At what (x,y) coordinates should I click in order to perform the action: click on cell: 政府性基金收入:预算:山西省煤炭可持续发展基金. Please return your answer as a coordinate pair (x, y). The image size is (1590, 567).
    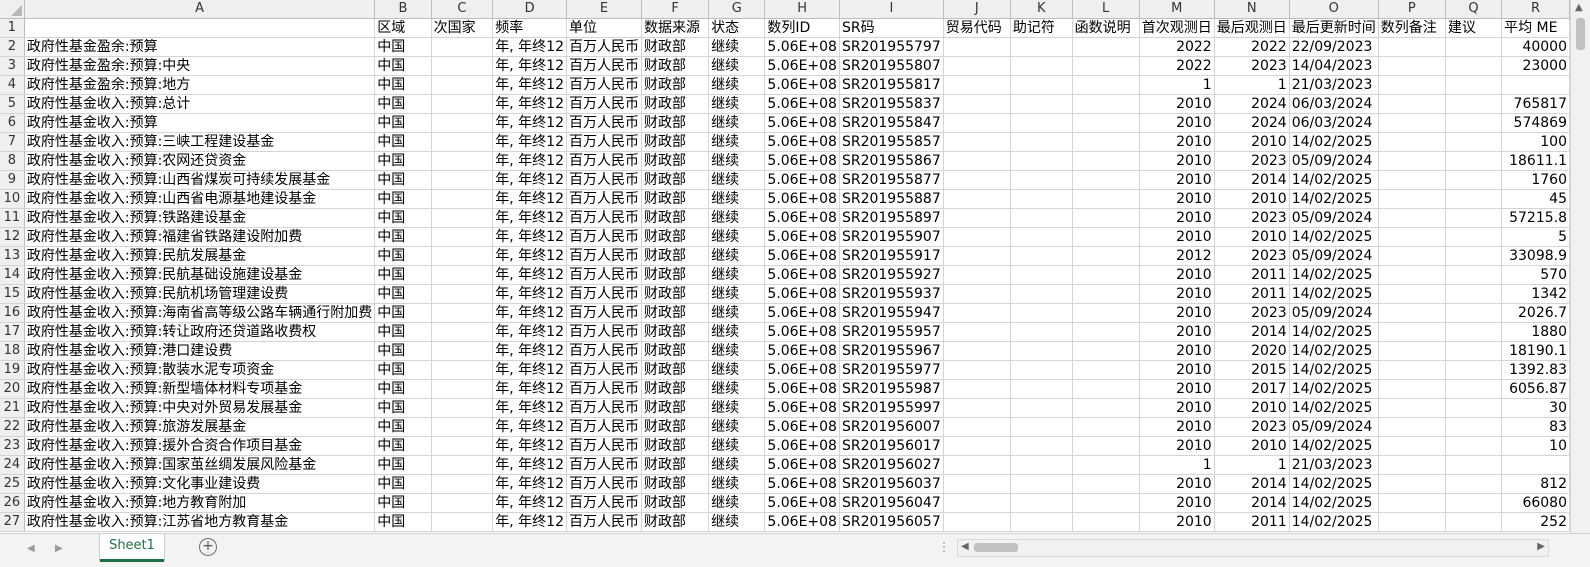
    Looking at the image, I should click on (200, 180).